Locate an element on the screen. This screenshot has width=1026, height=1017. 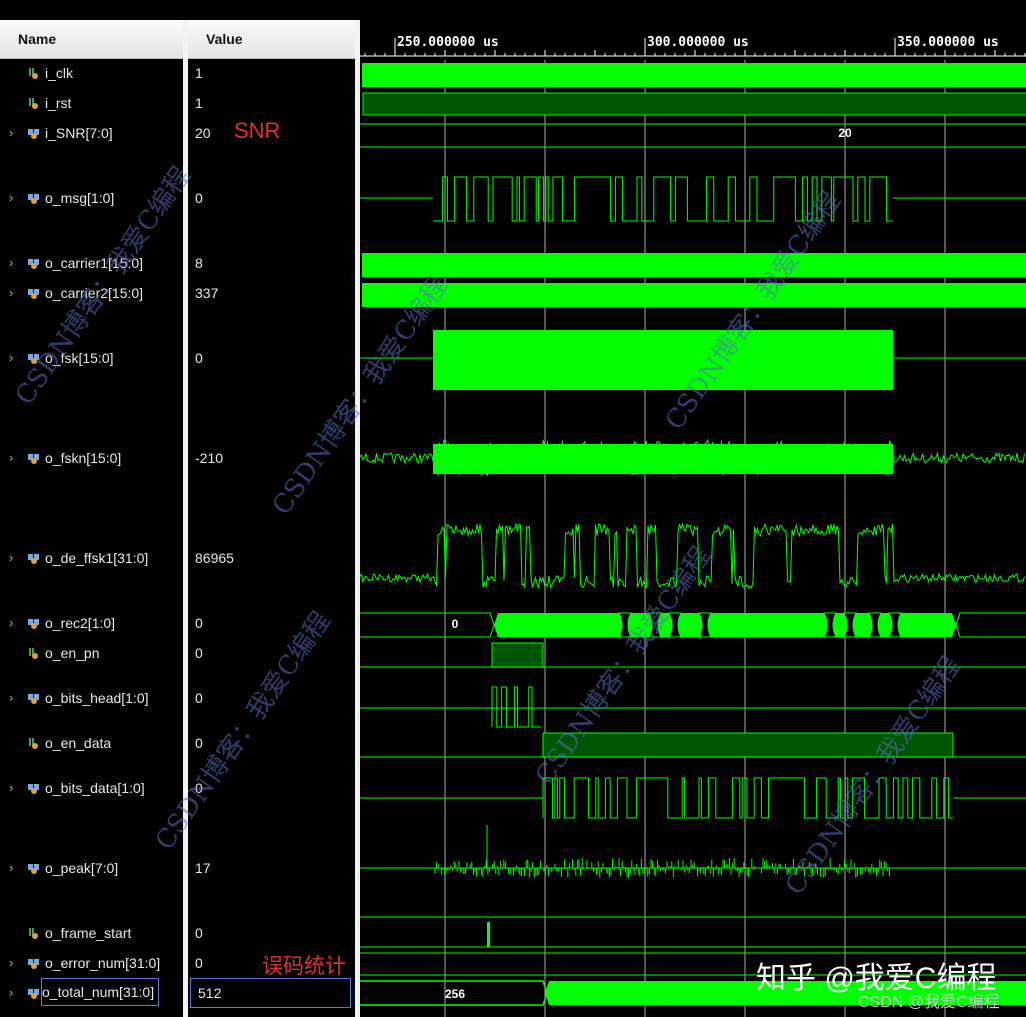
signal-value: 86965 is located at coordinates (214, 558).